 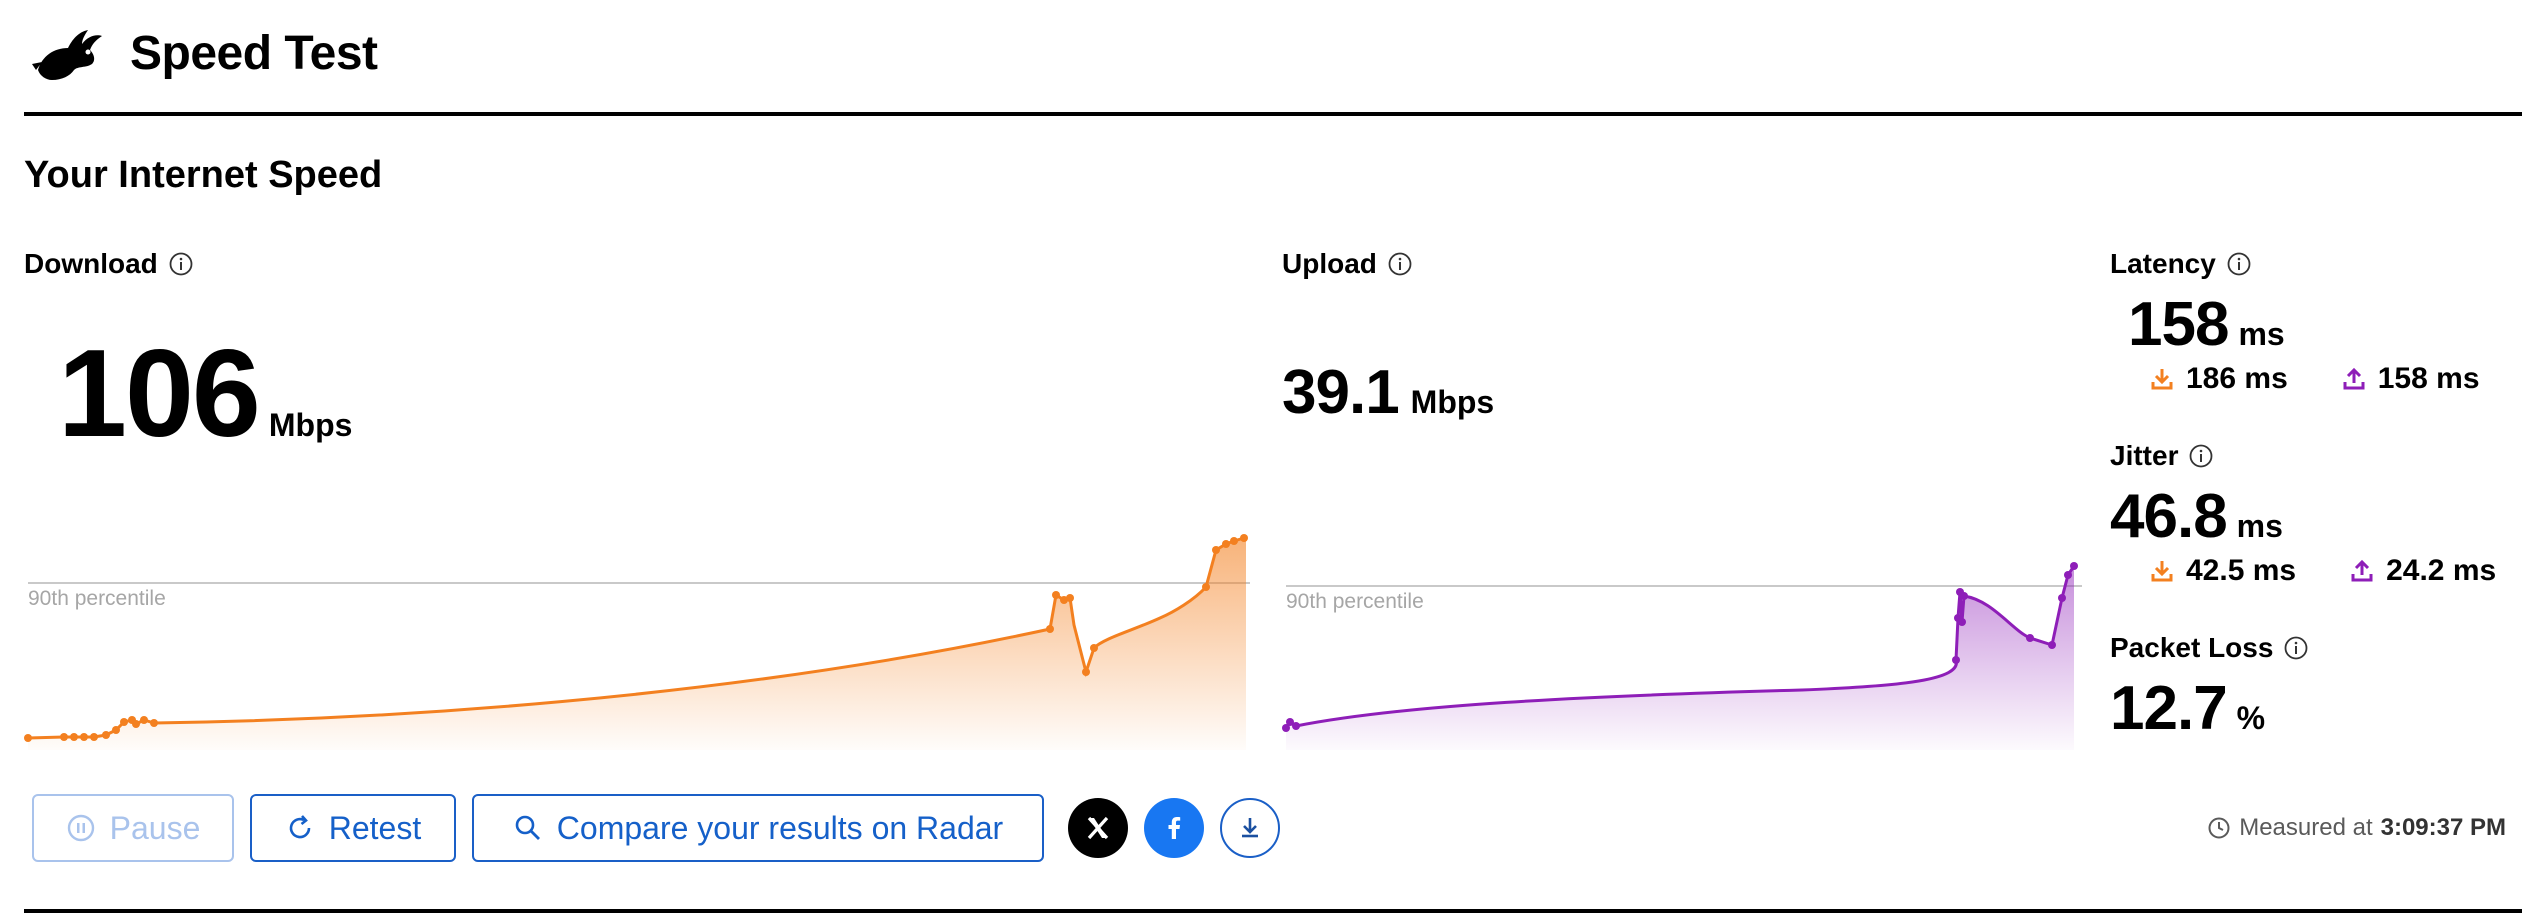 What do you see at coordinates (1273, 58) in the screenshot?
I see `header-bar: Speed Test` at bounding box center [1273, 58].